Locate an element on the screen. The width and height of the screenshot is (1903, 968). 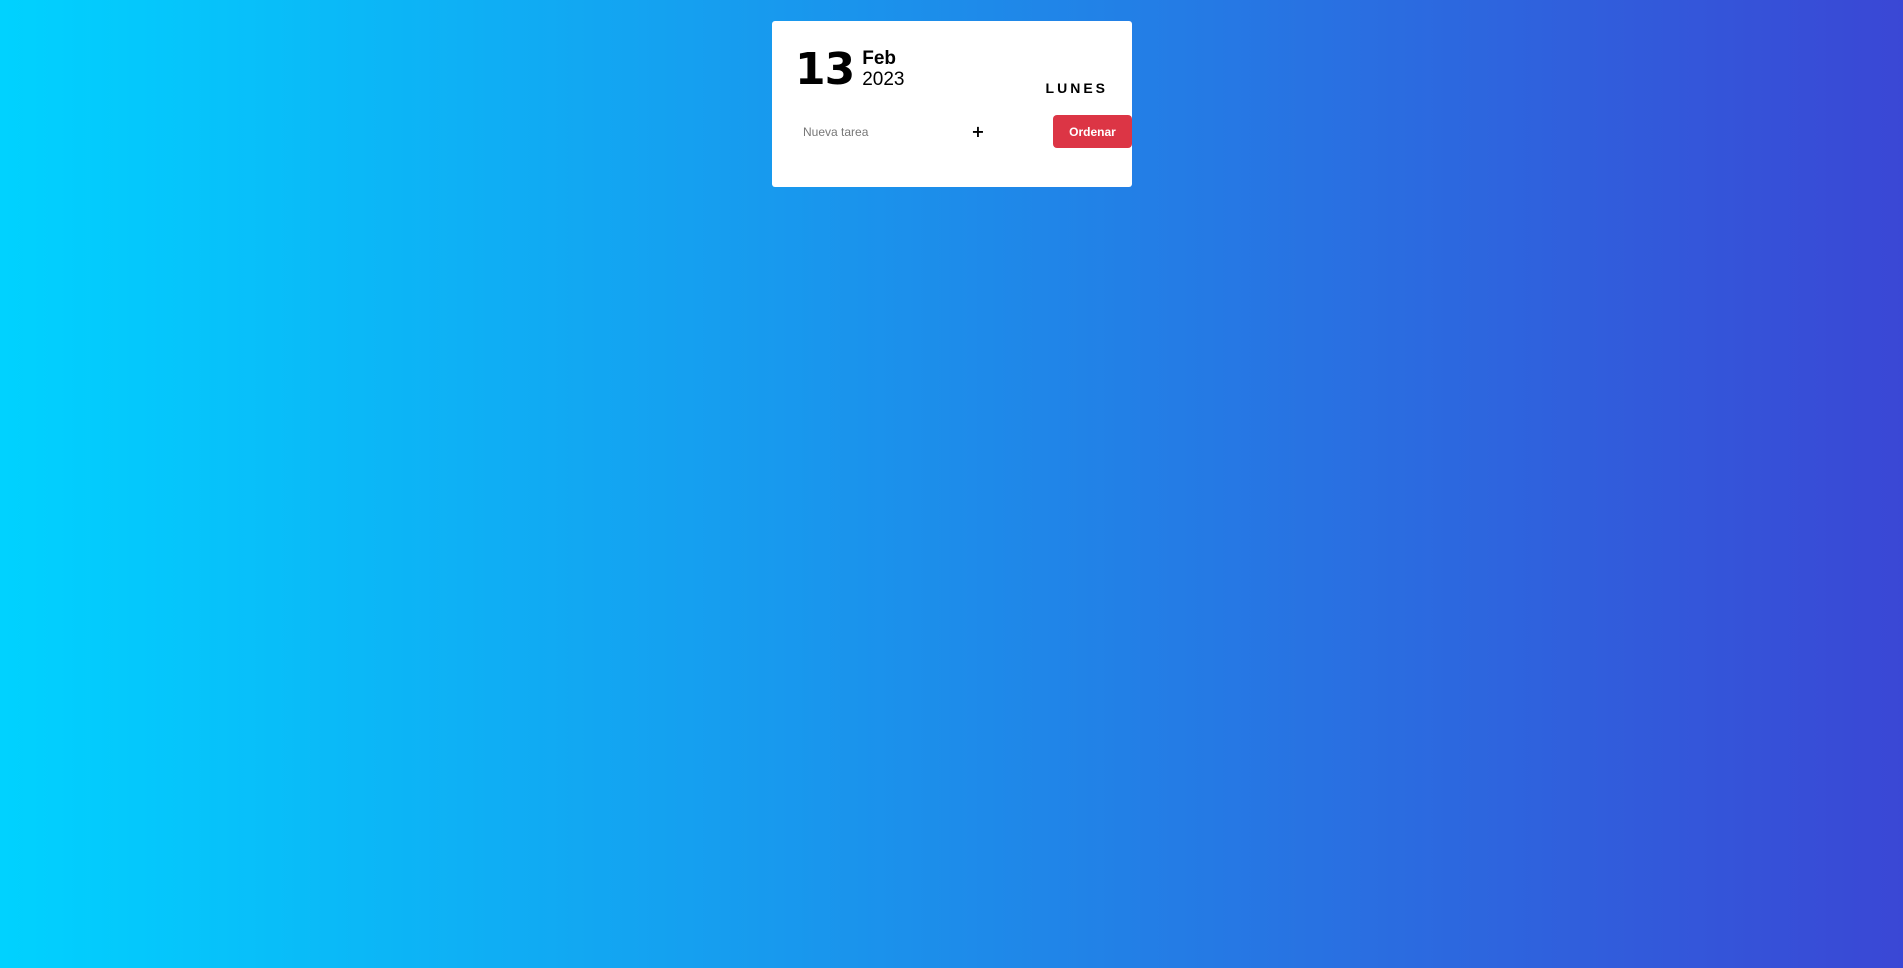
month-year: Feb 2023 is located at coordinates (883, 69).